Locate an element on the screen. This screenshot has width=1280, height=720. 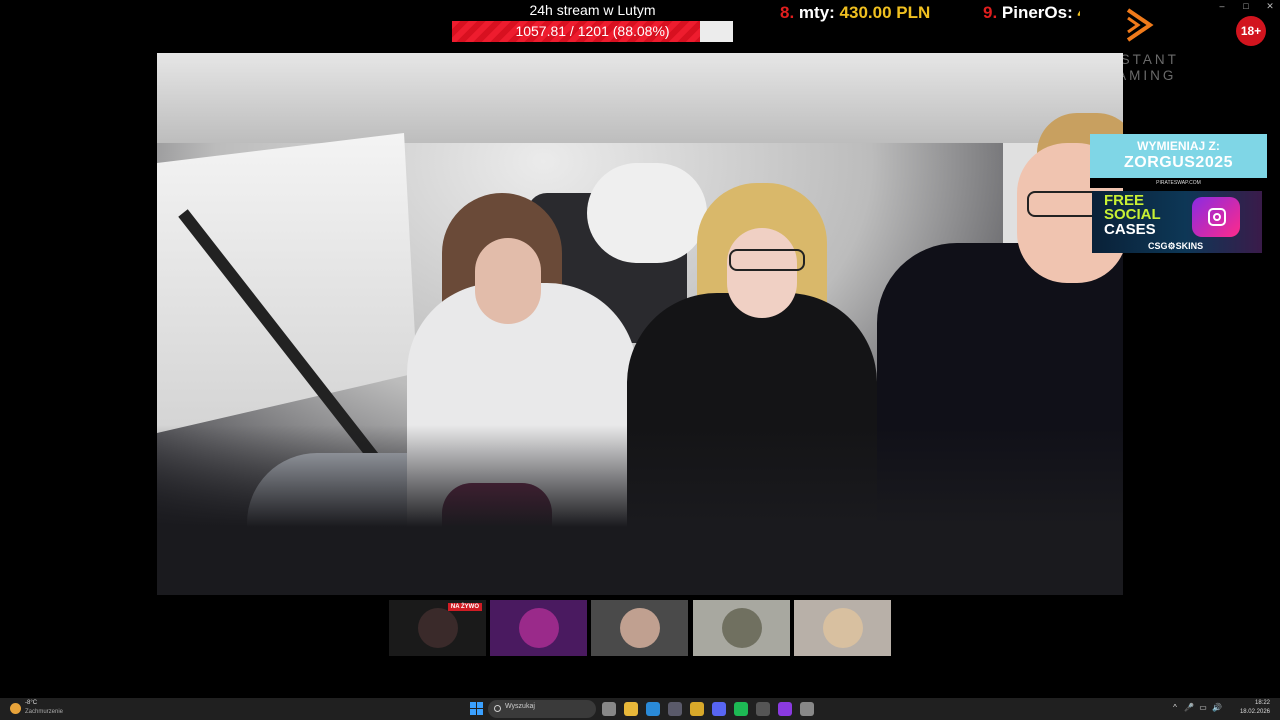
instant-gaming-icon is located at coordinates (1140, 25).